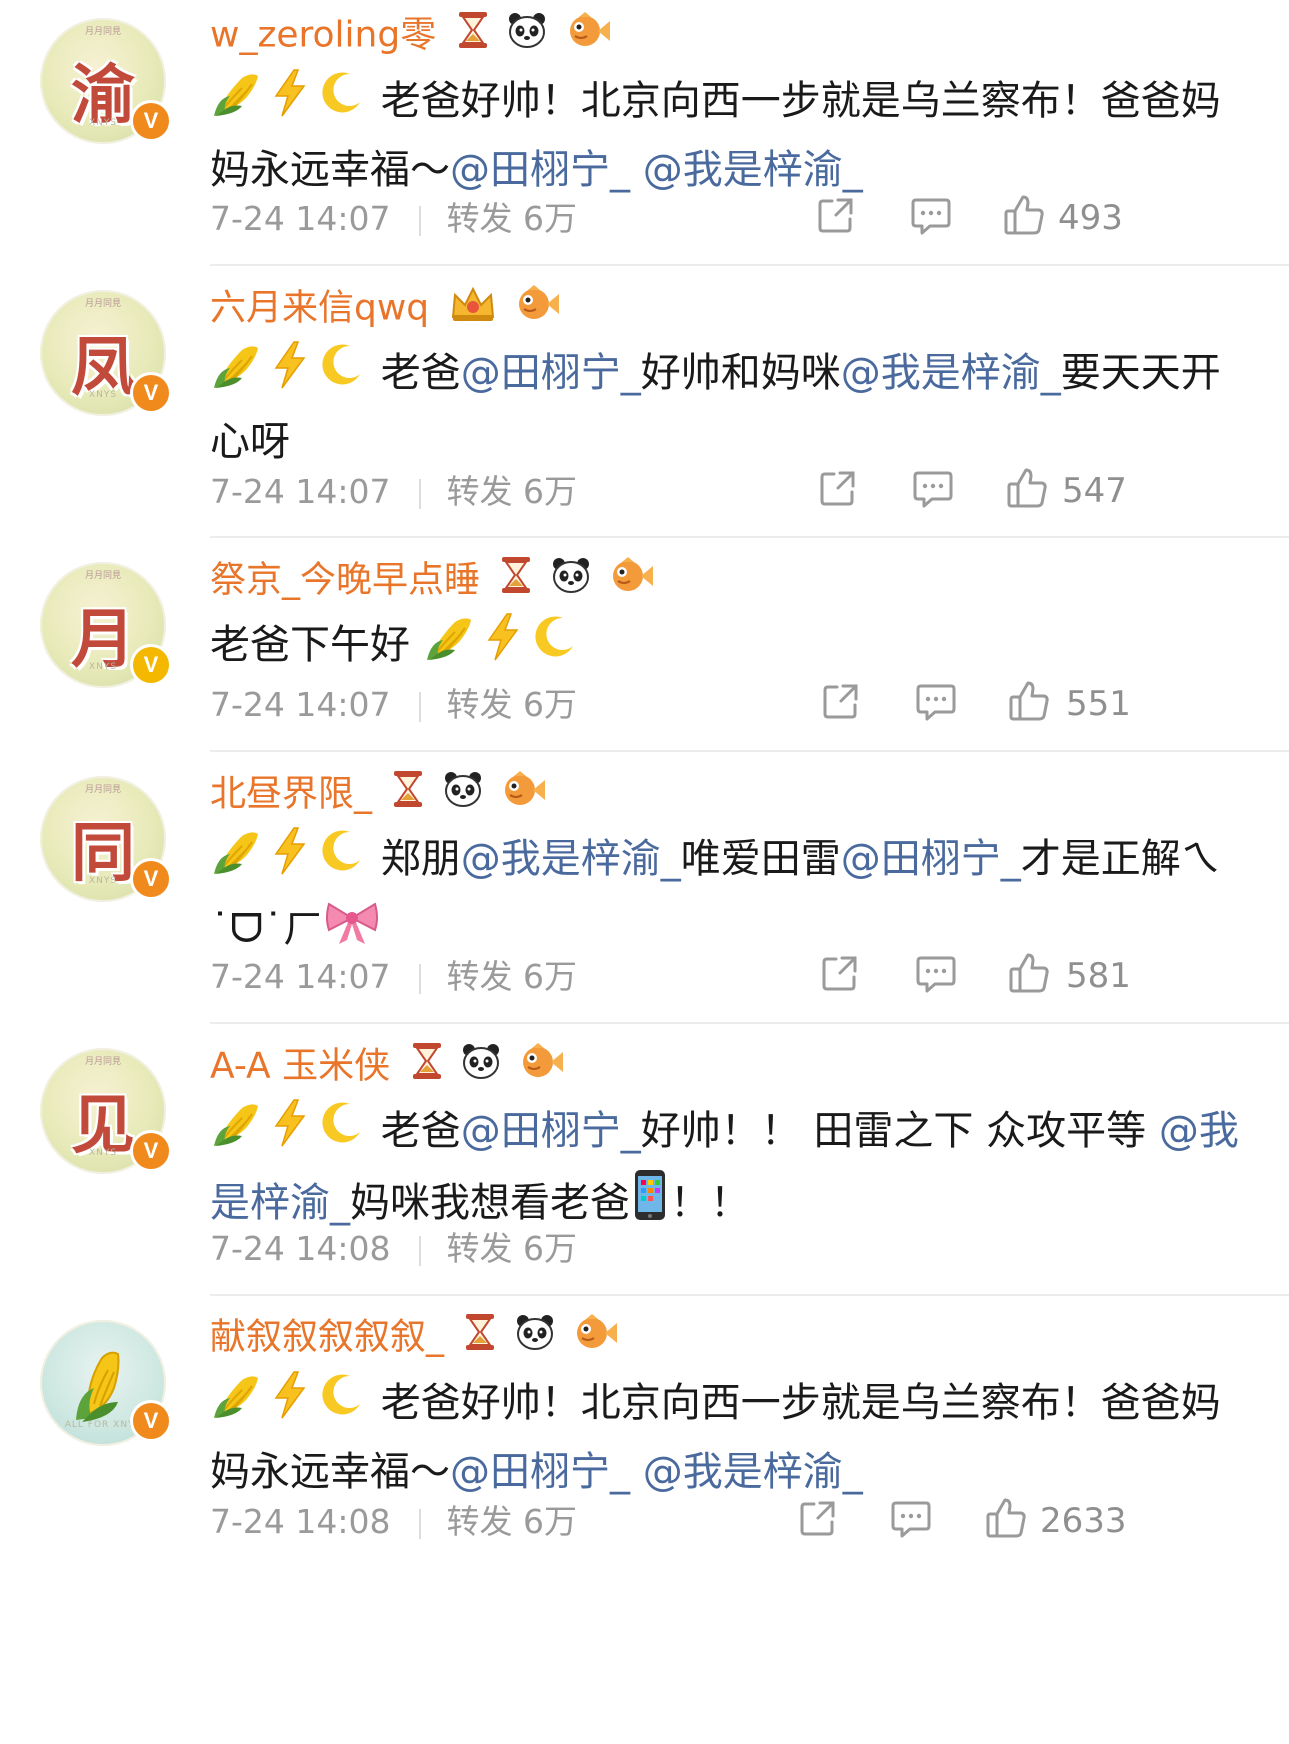  What do you see at coordinates (730, 135) in the screenshot?
I see `comment-text: 老爸好帅！北京向西一步就是乌兰察布！爸爸妈妈永远幸福～@田栩宁_ @我是梓渝_` at bounding box center [730, 135].